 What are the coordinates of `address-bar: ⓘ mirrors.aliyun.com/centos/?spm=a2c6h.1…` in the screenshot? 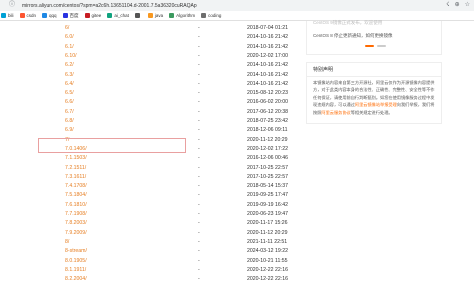 It's located at (237, 5).